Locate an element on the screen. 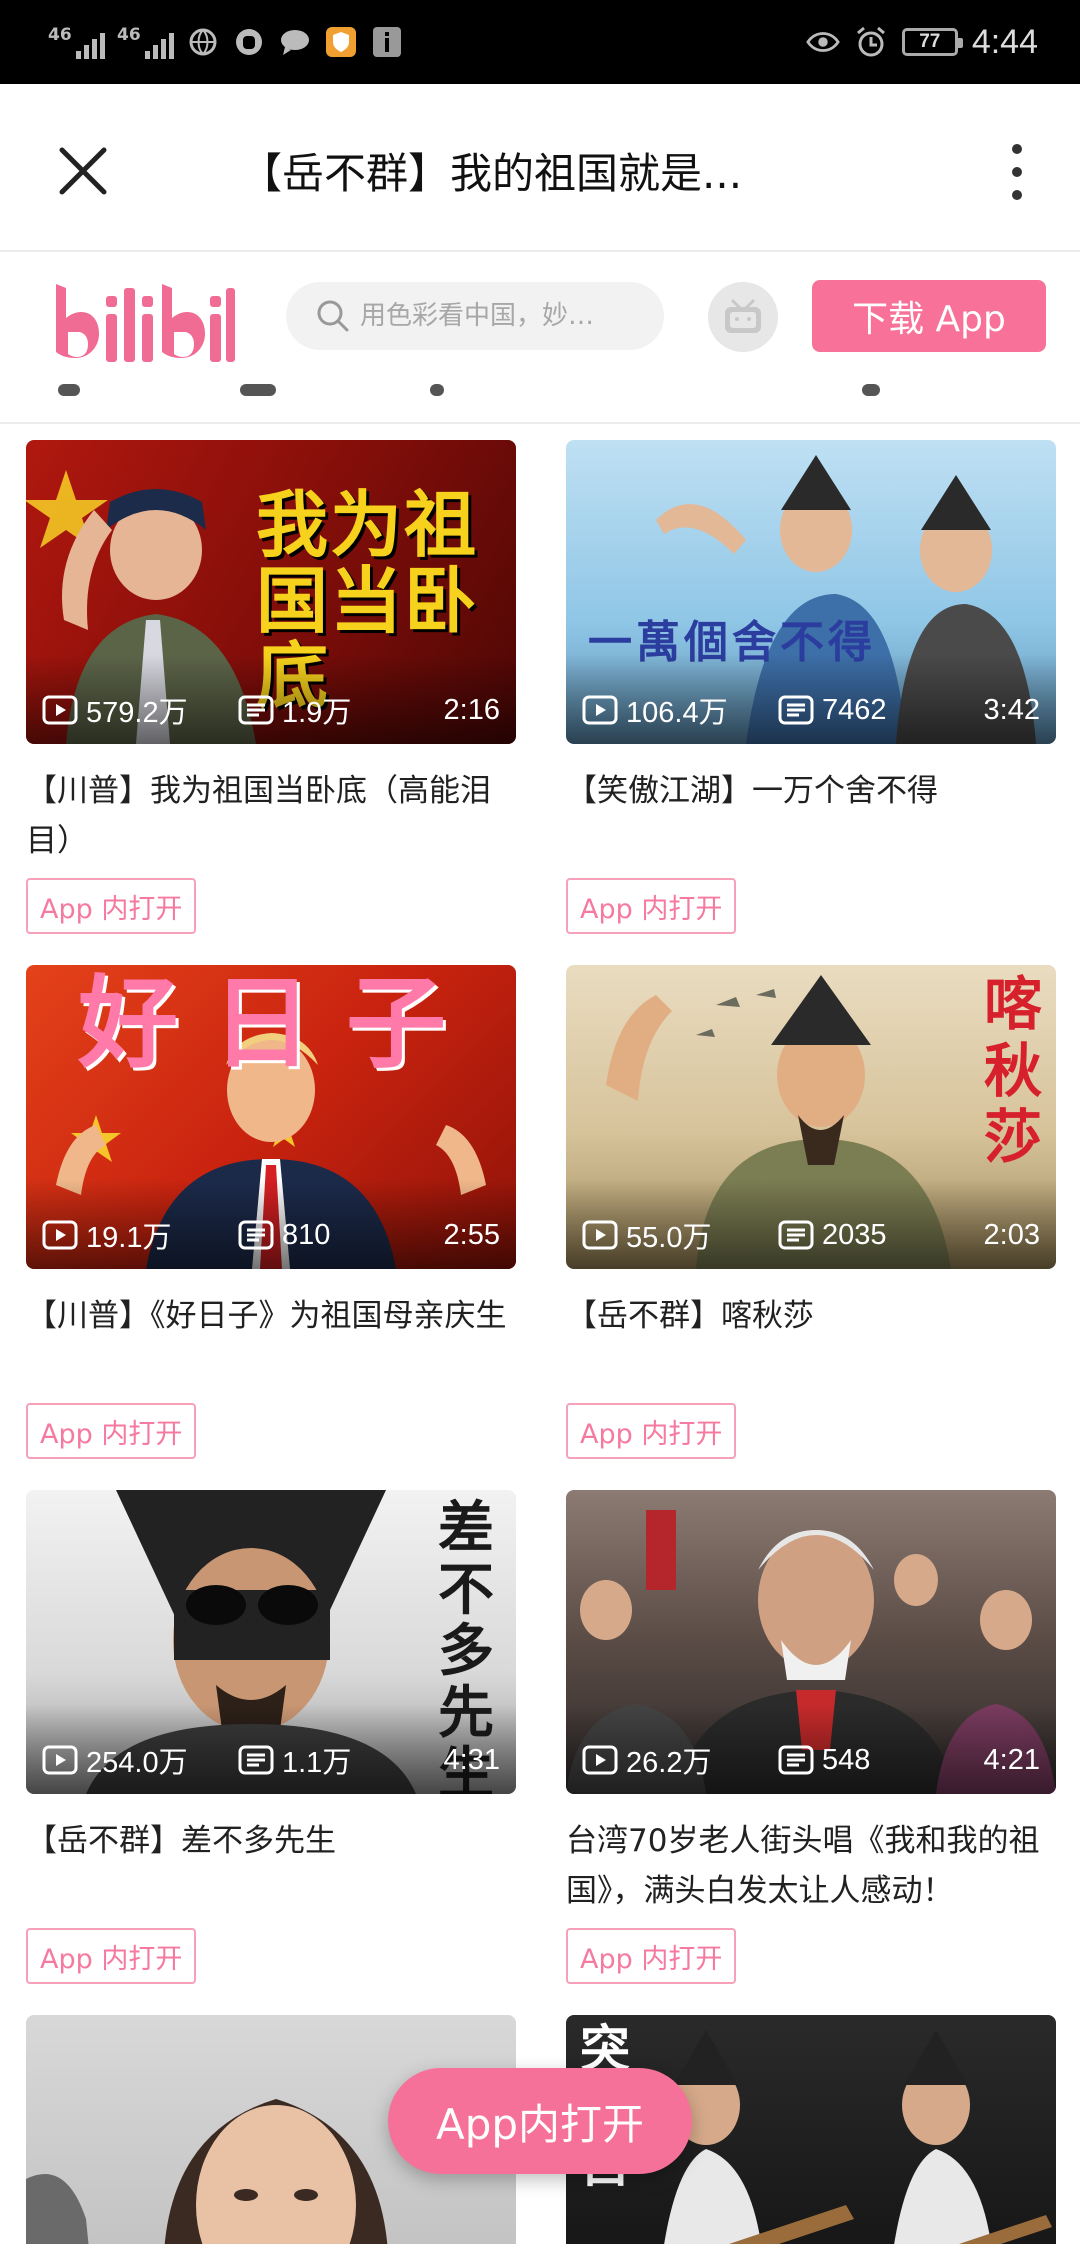 This screenshot has height=2244, width=1080. status-left: 46 46 is located at coordinates (226, 42).